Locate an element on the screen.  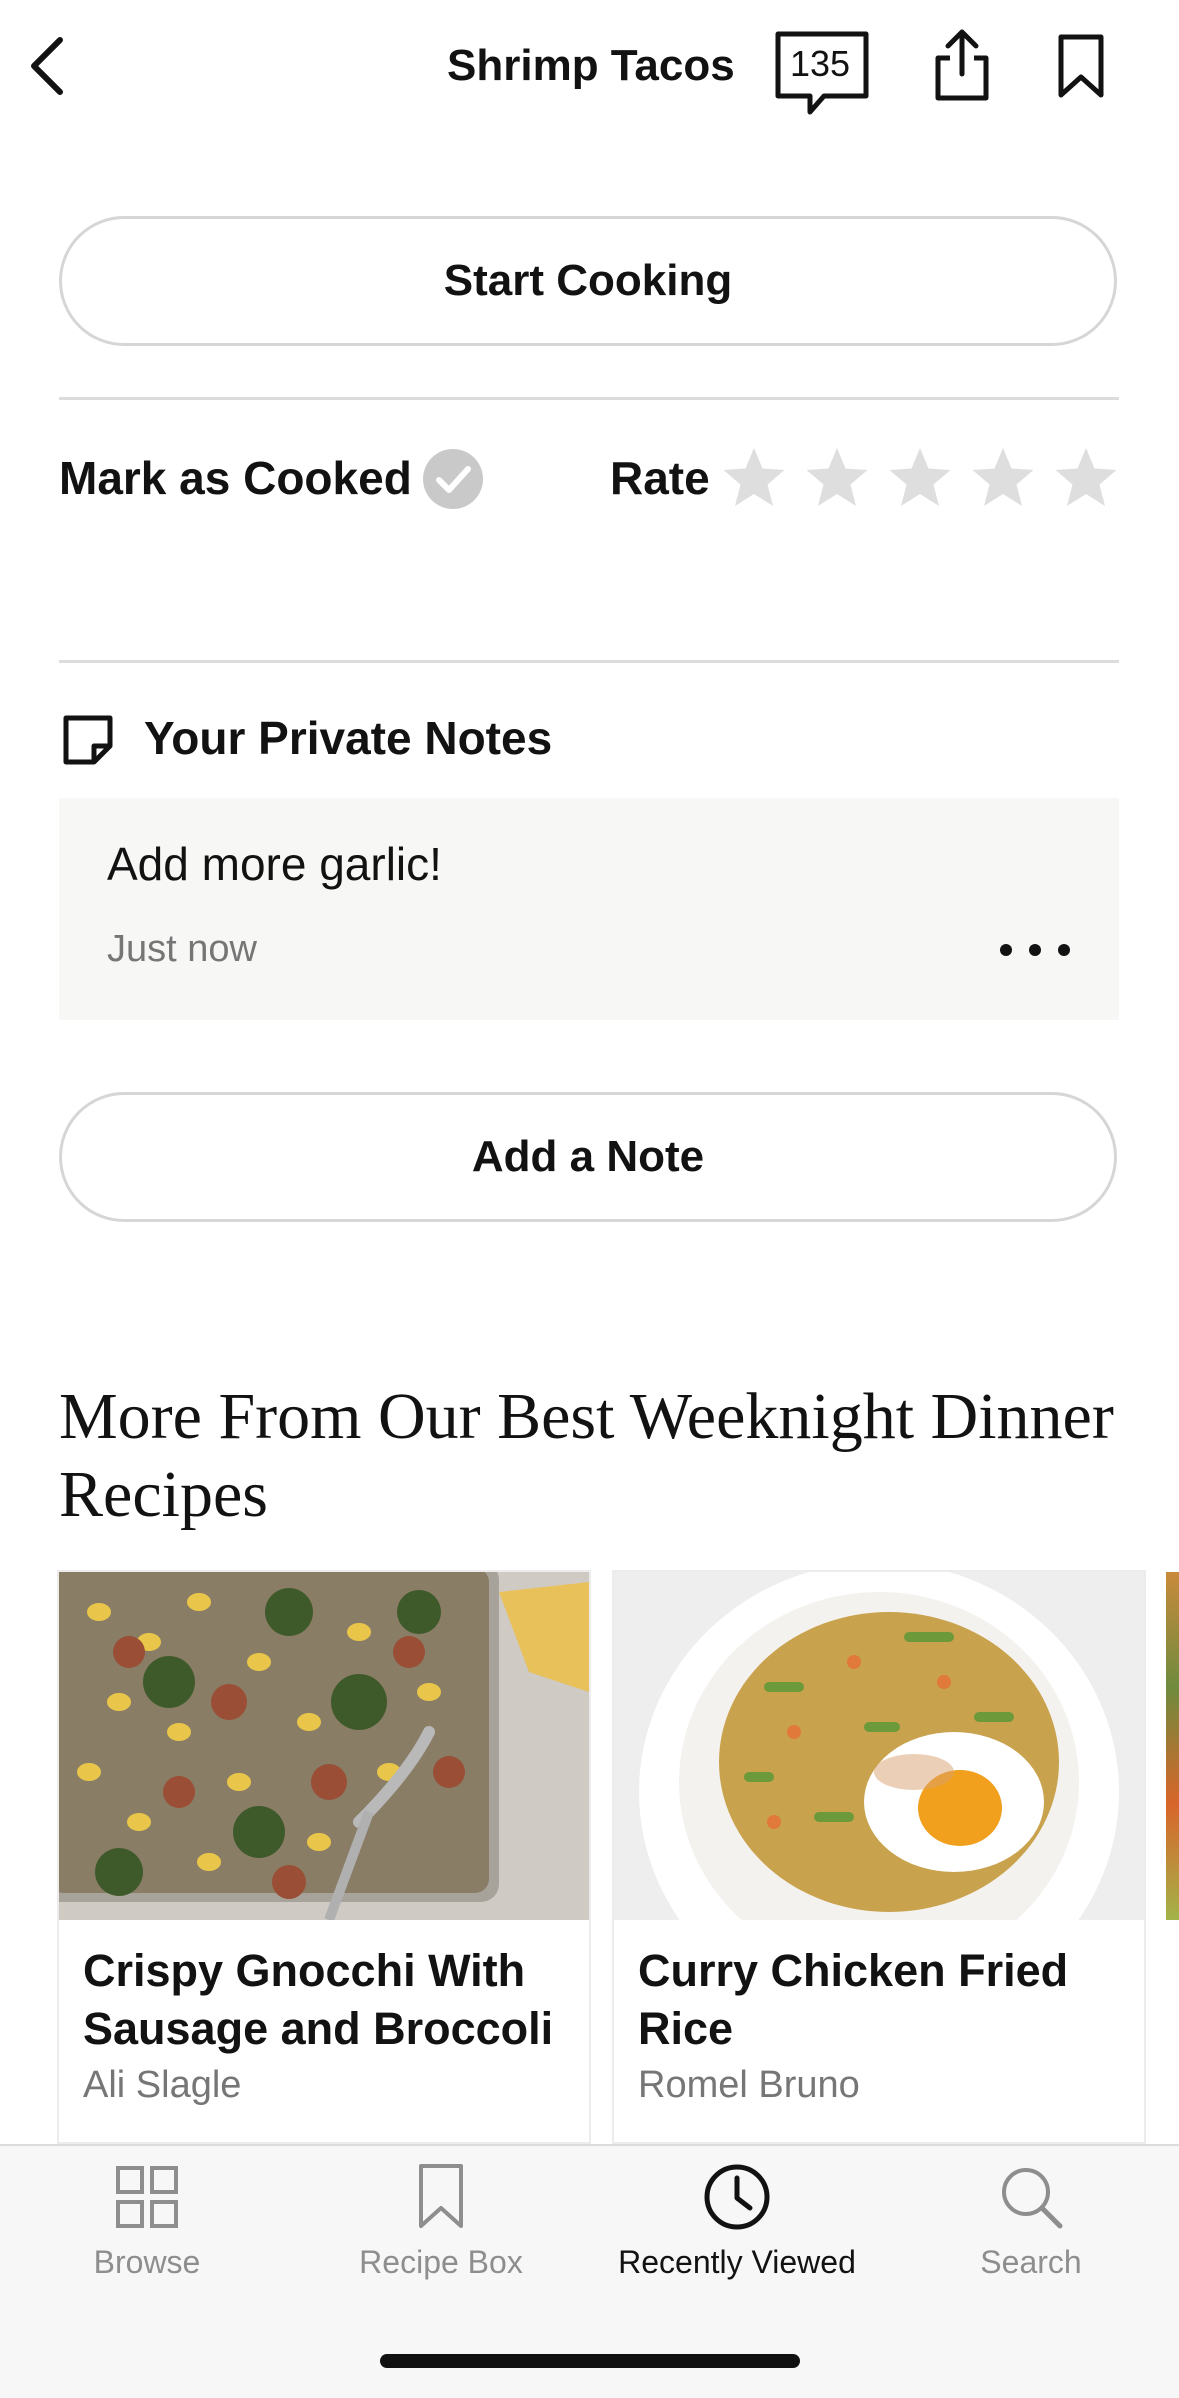
note-text: Add more garlic! is located at coordinates (274, 864).